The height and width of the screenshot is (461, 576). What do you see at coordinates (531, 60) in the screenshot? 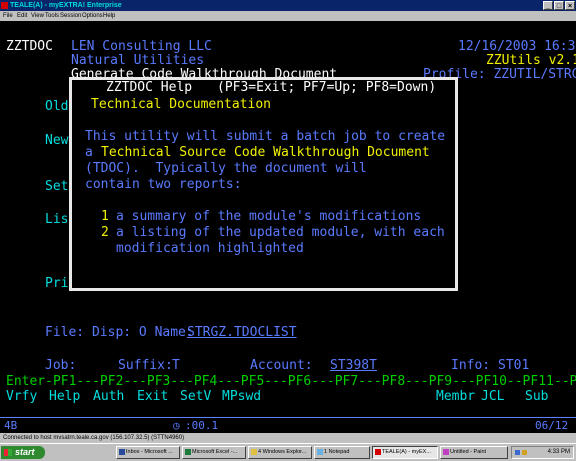
I see `version: ZZUtils v2.1` at bounding box center [531, 60].